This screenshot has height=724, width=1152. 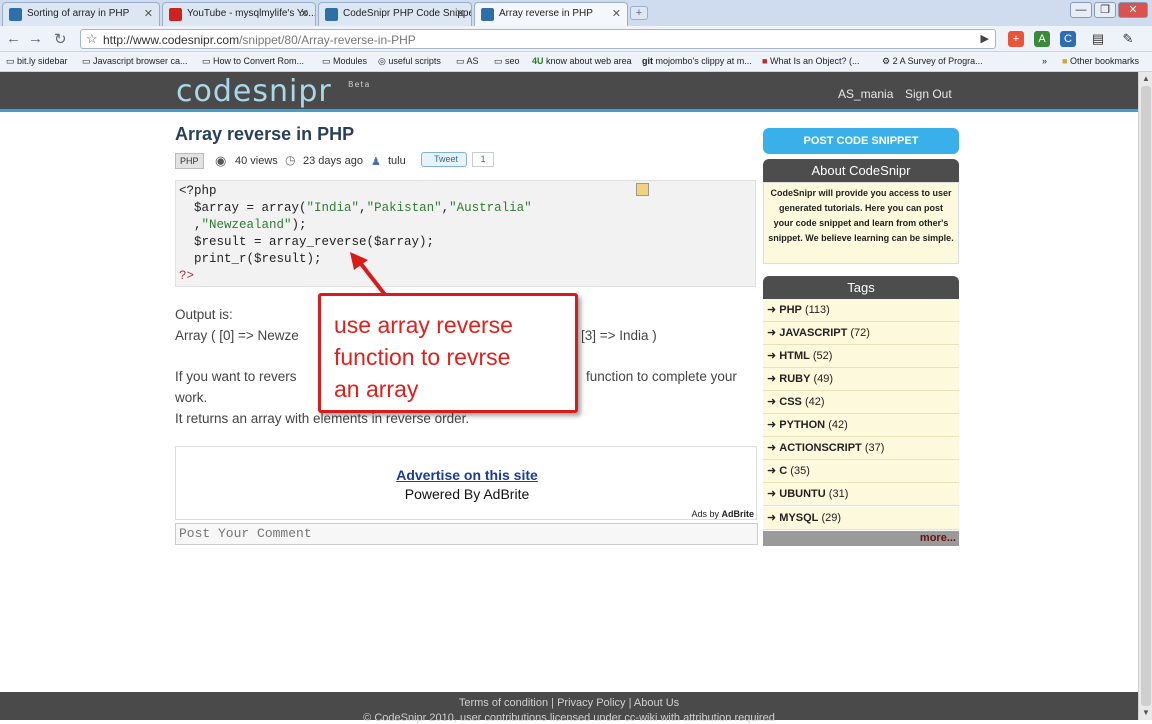 I want to click on extension-badge-icon: C, so click(x=1068, y=39).